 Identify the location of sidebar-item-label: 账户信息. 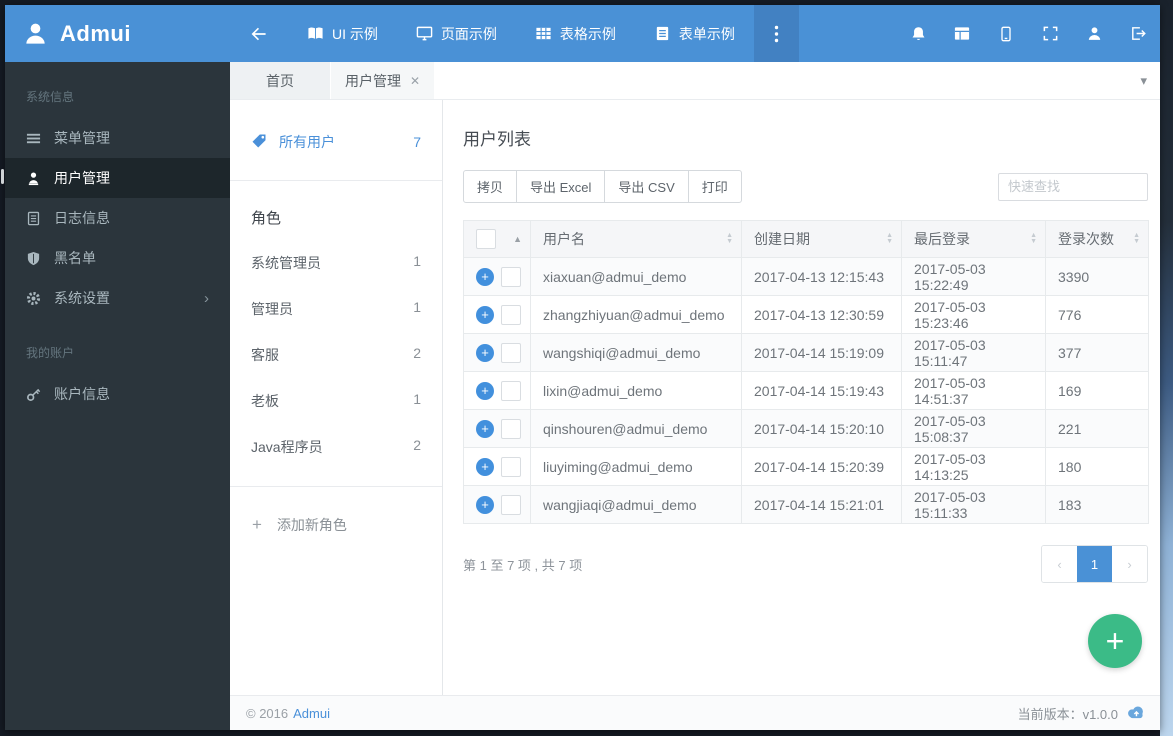
(82, 394).